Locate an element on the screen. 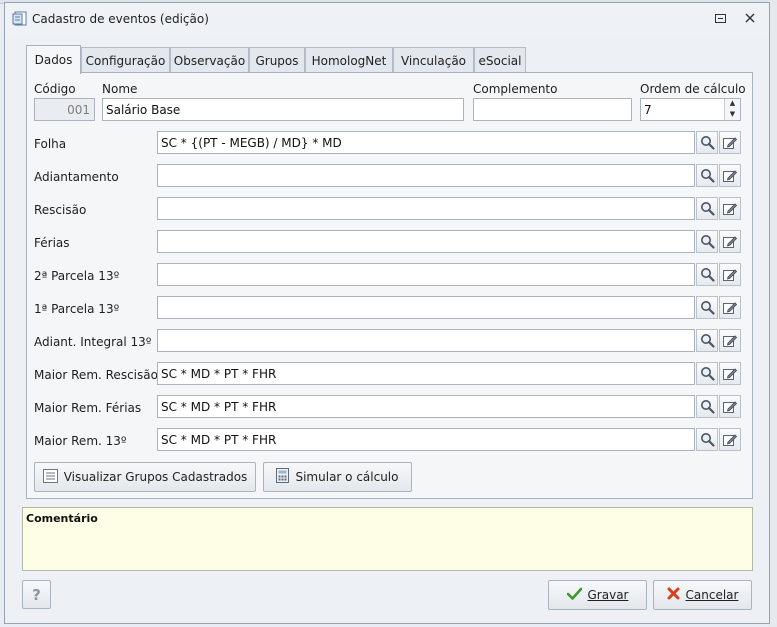 The width and height of the screenshot is (777, 627). tab-homolognet: HomologNet is located at coordinates (349, 60).